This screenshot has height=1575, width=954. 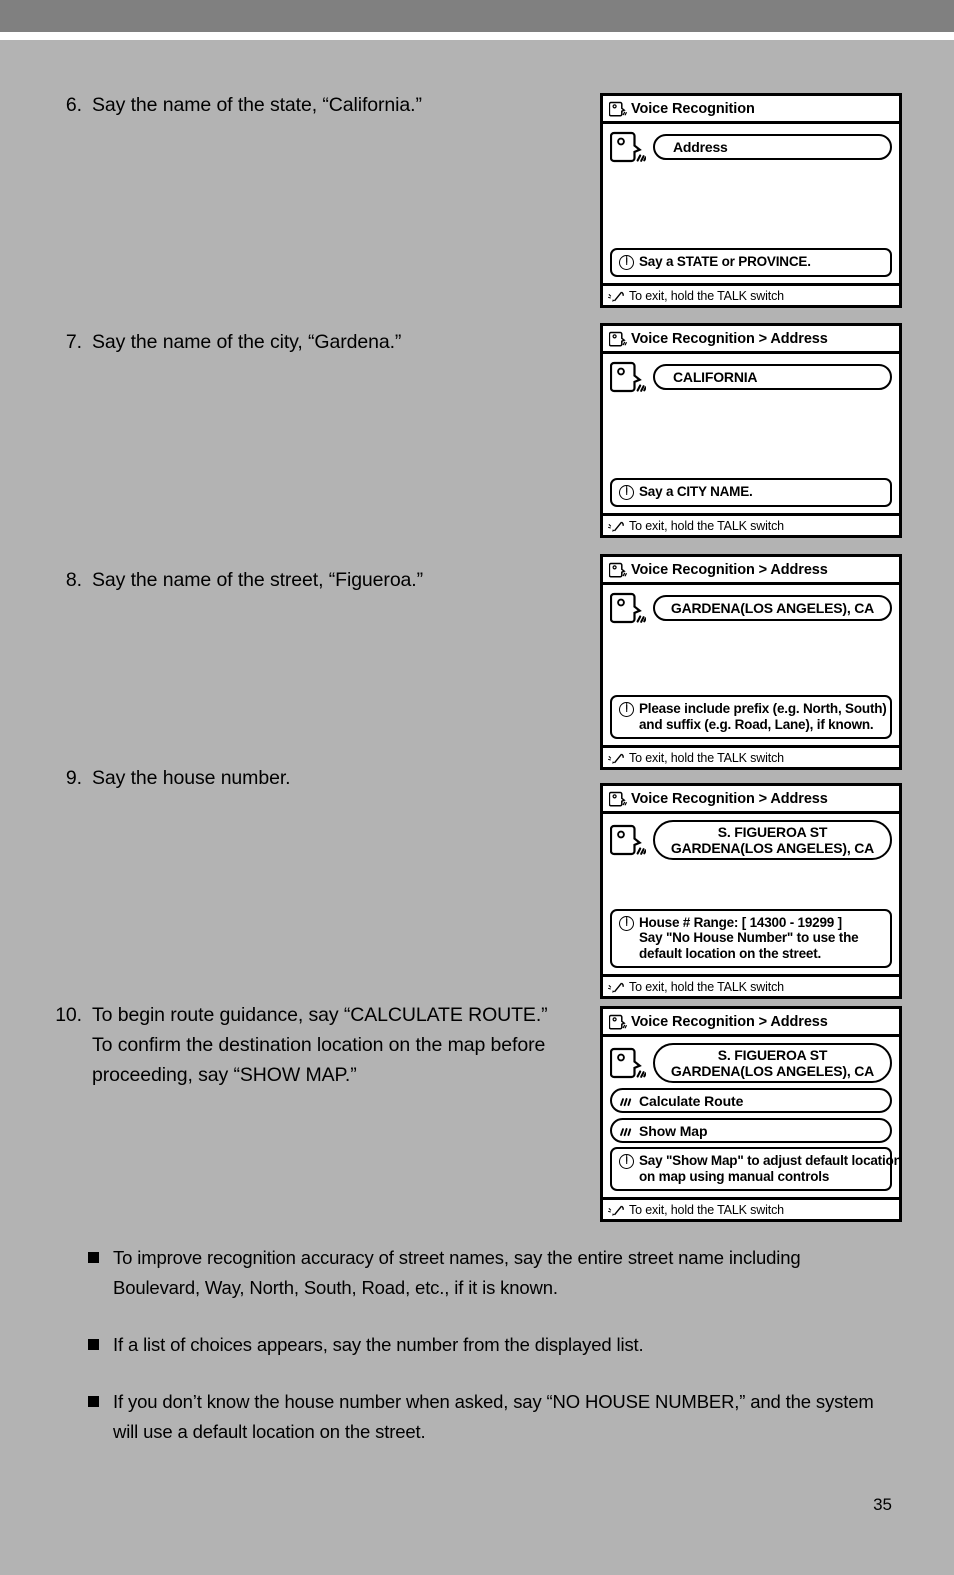 What do you see at coordinates (693, 108) in the screenshot?
I see `screen-title-text: Voice Recognition` at bounding box center [693, 108].